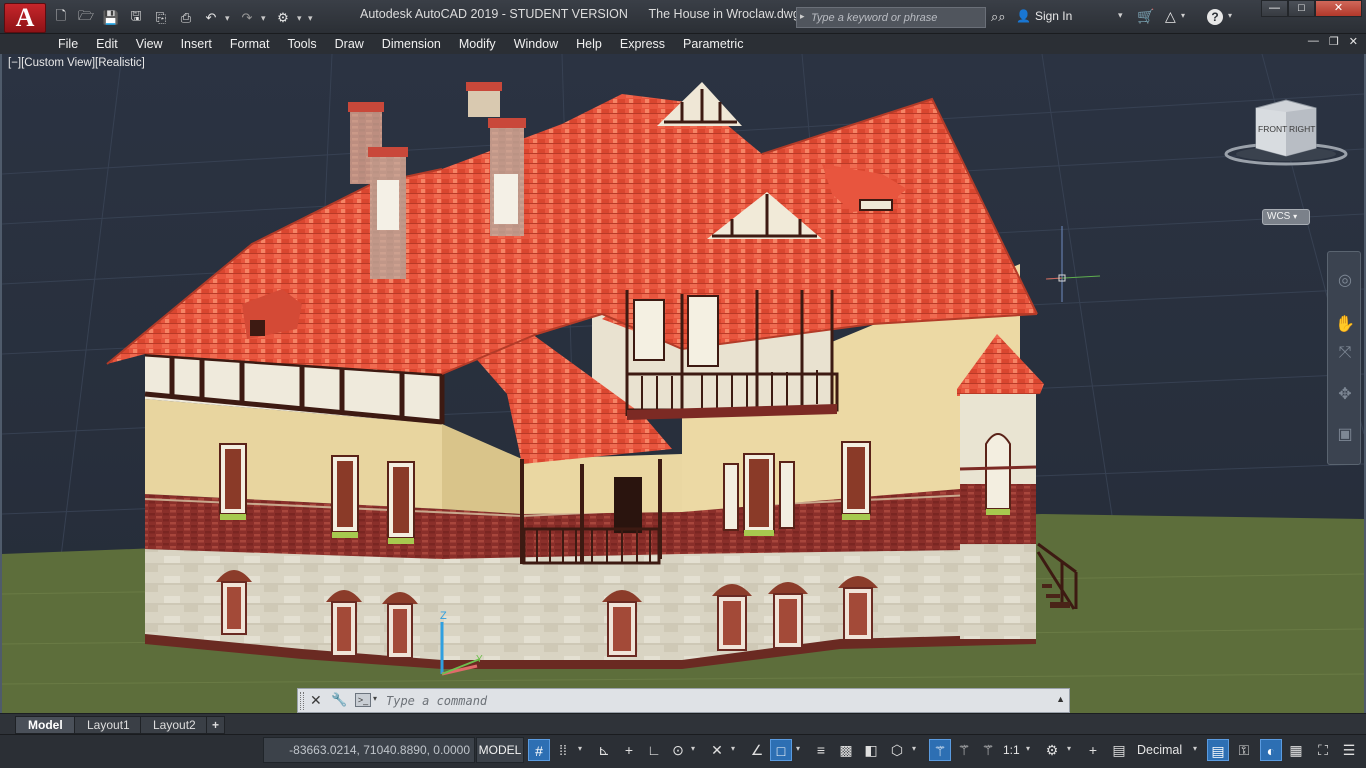 The height and width of the screenshot is (768, 1366). Describe the element at coordinates (76, 63) in the screenshot. I see `viewport-controls-label: [−][Custom View][Realistic]` at that location.